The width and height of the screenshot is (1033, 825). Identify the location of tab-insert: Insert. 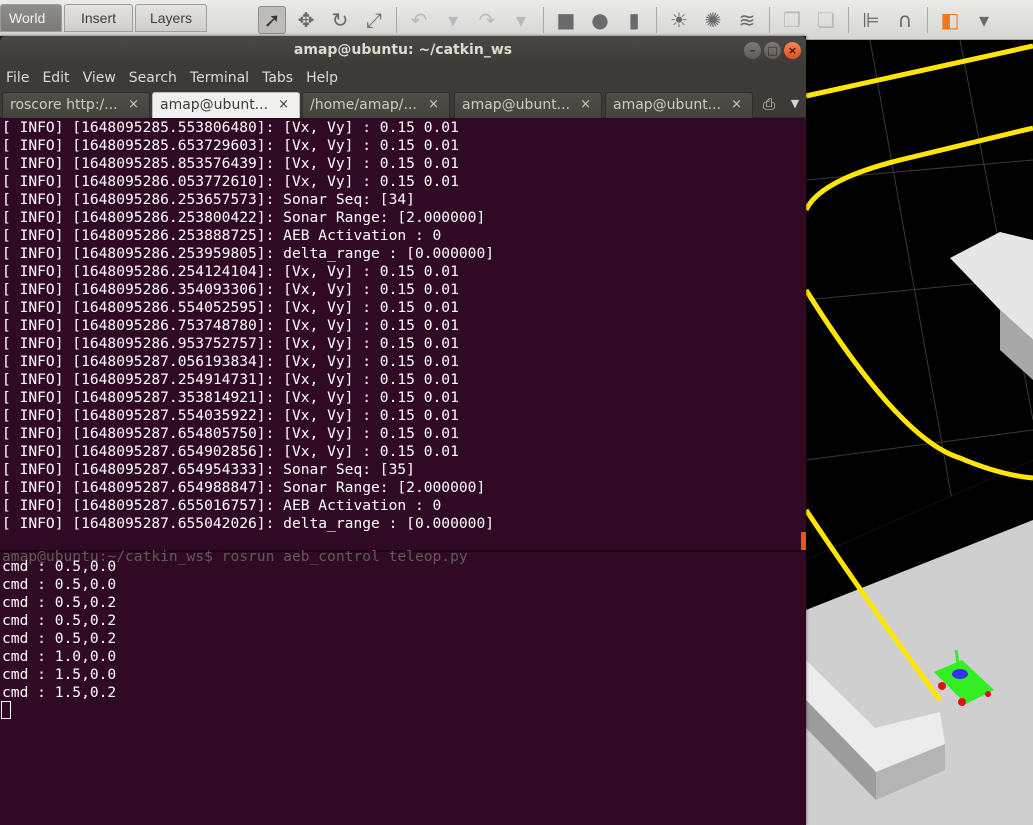
(98, 18).